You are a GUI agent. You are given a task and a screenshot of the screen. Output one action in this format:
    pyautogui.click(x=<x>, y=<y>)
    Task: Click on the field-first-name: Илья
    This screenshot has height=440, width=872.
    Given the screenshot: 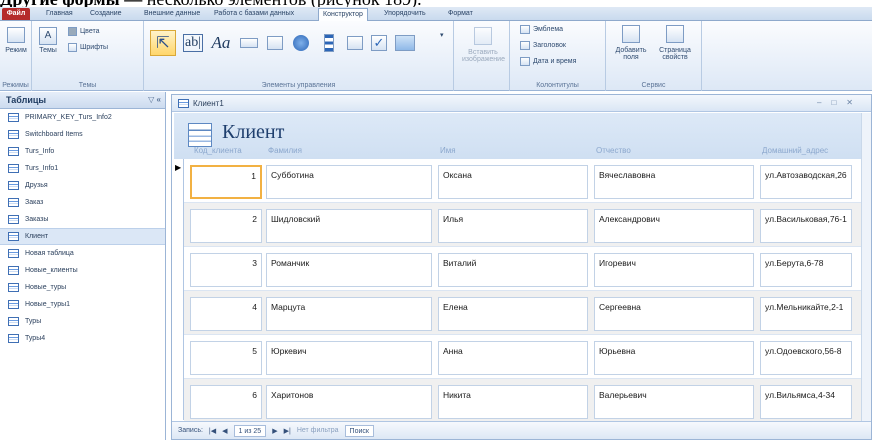 What is the action you would take?
    pyautogui.click(x=513, y=226)
    